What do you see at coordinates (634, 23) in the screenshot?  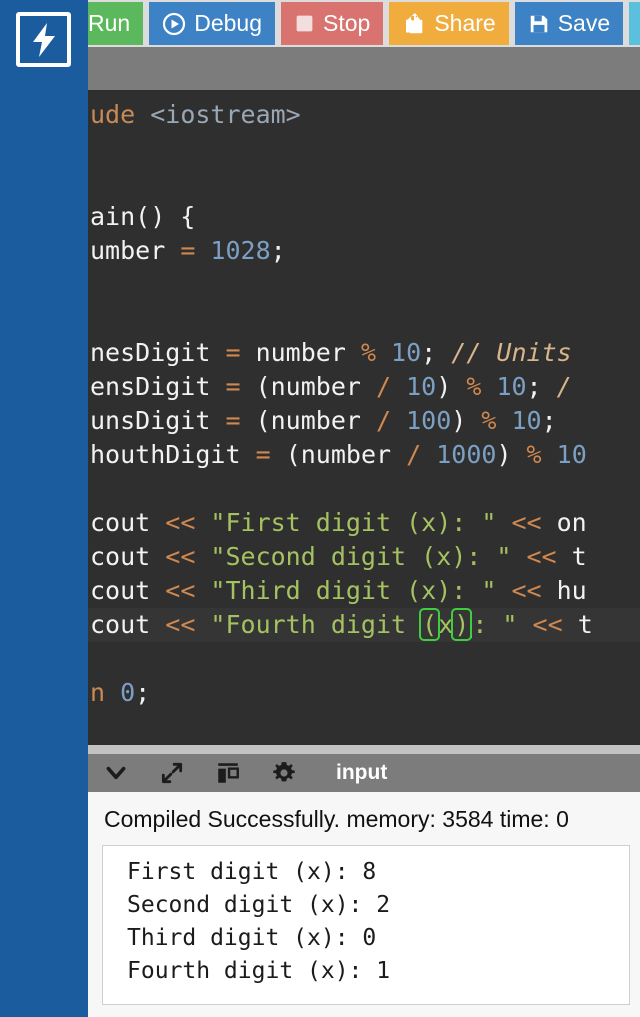 I see `beautify-button` at bounding box center [634, 23].